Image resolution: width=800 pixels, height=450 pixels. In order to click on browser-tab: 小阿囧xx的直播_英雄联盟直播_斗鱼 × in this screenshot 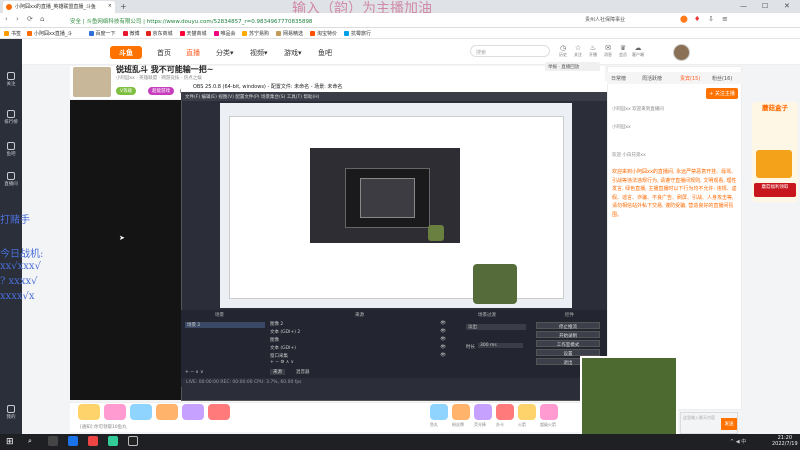, I will do `click(59, 7)`.